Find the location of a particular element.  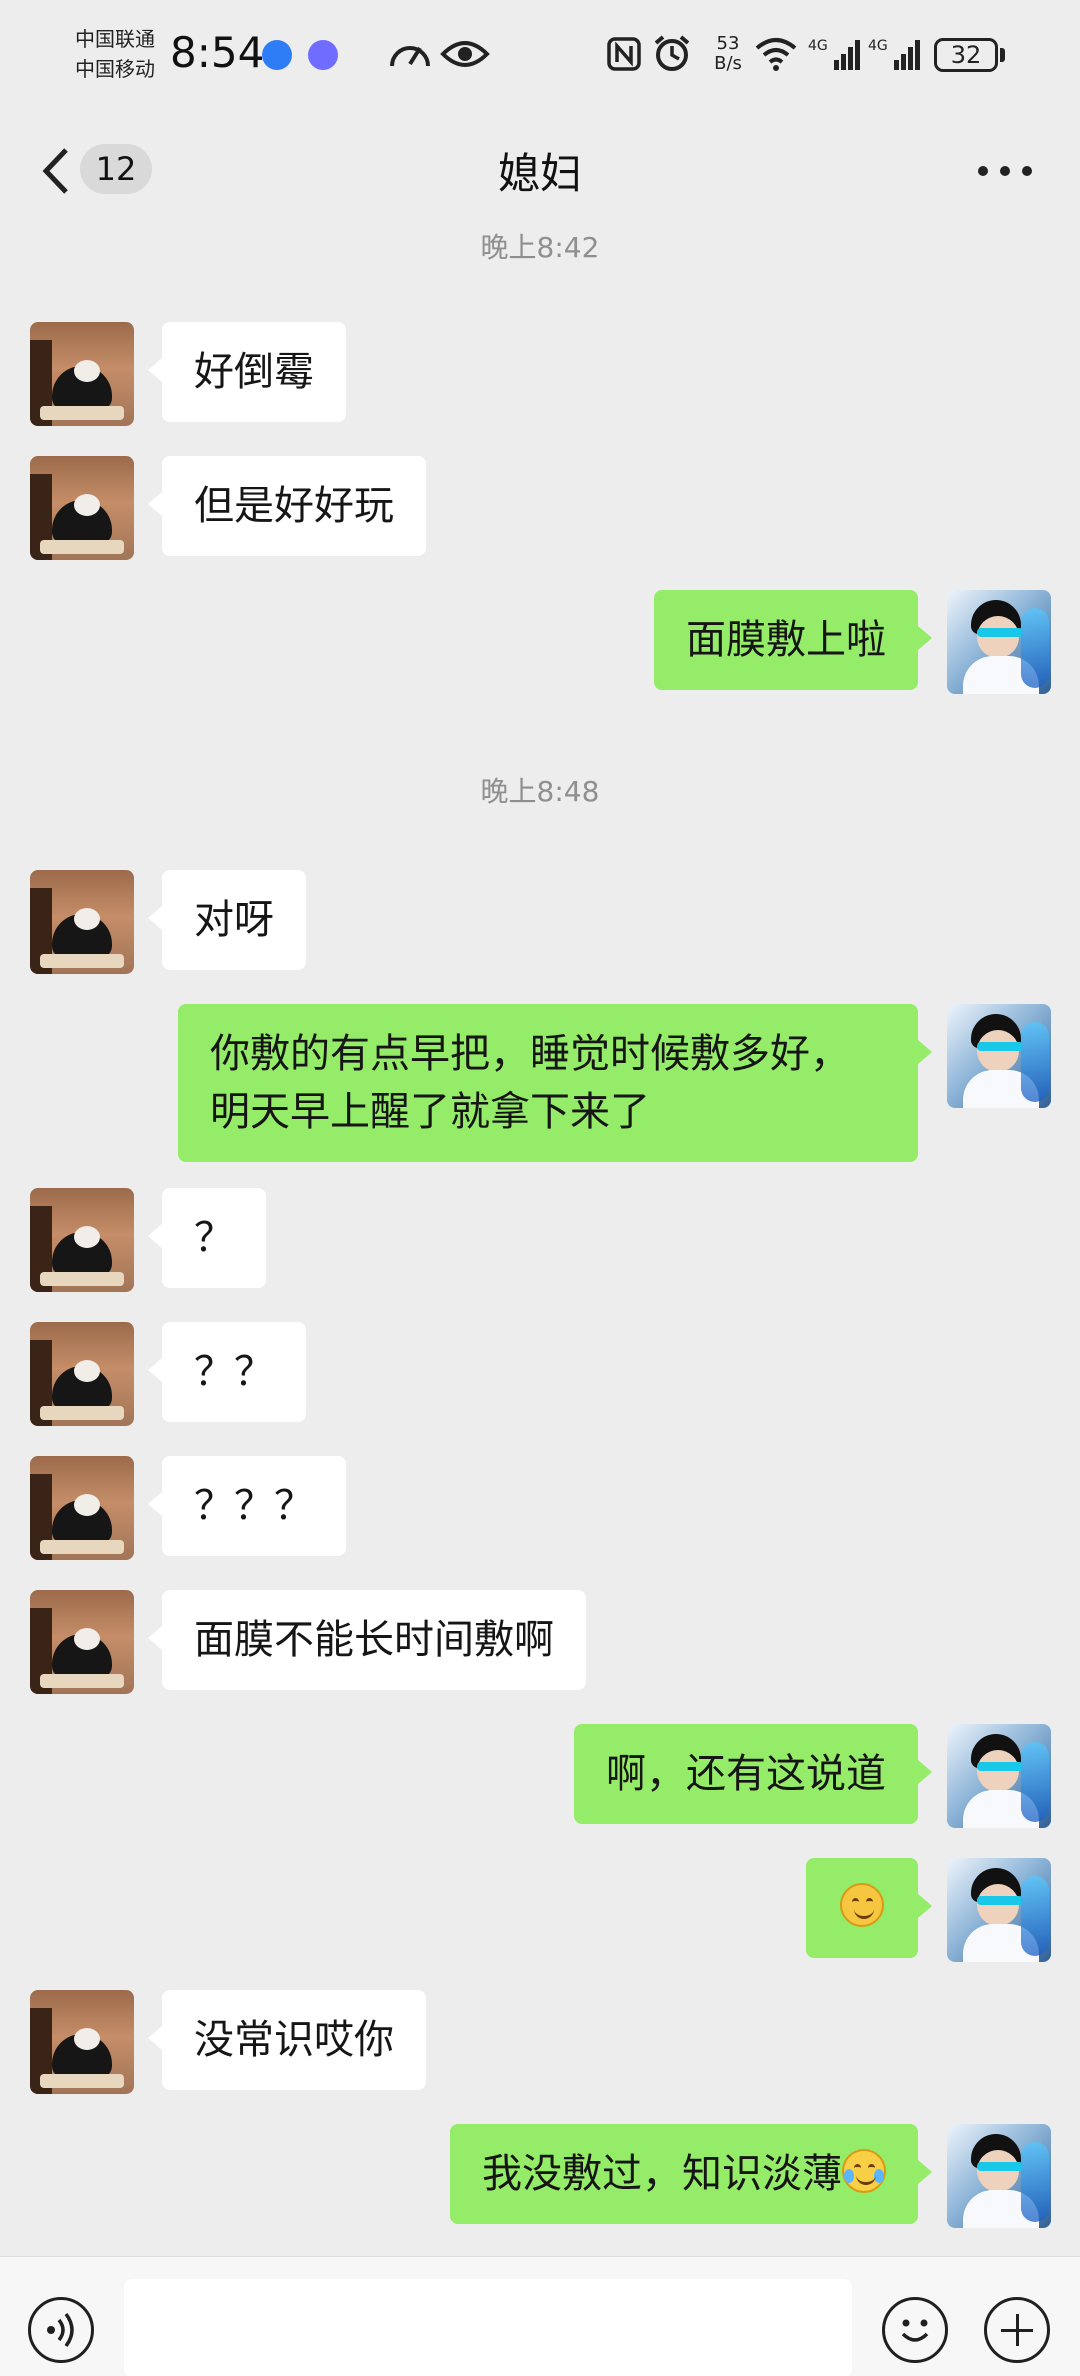

timestamp: 晚上8:42 is located at coordinates (540, 248).